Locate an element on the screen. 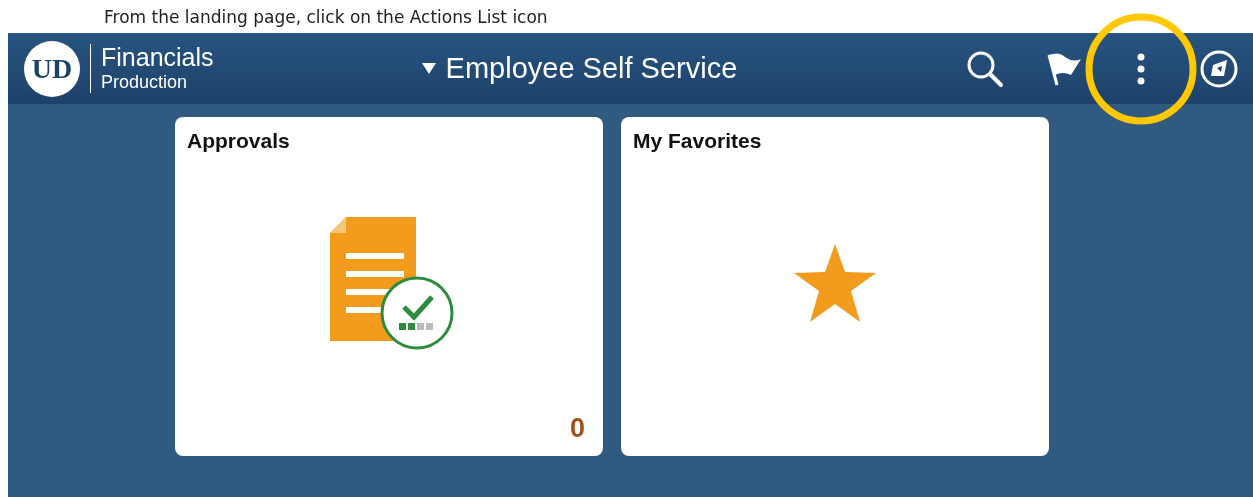 The width and height of the screenshot is (1253, 497). star-icon is located at coordinates (835, 283).